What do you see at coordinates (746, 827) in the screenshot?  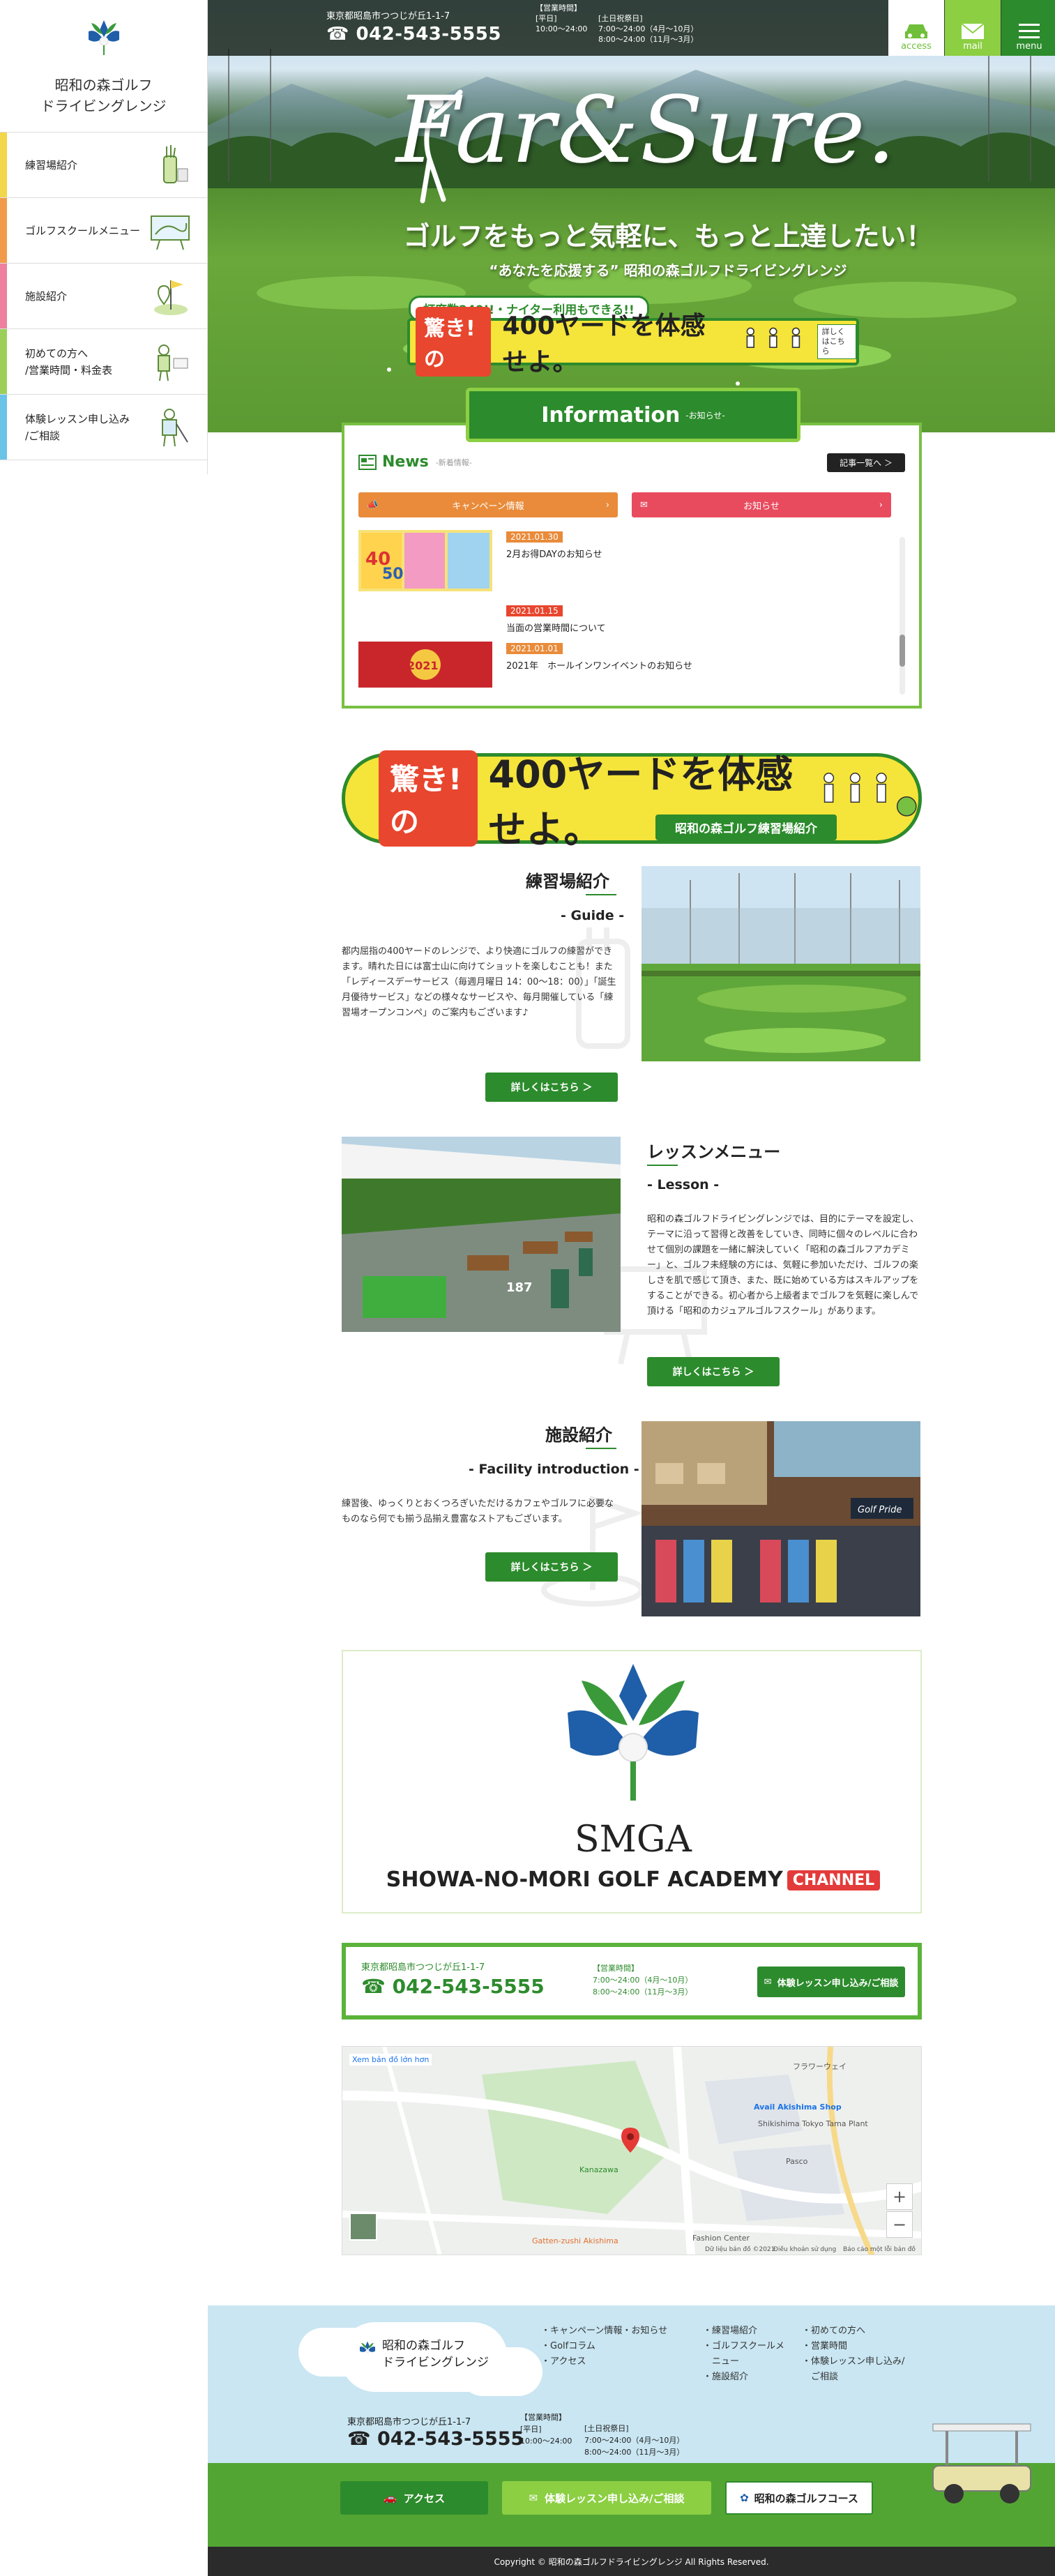 I see `range-intro-tag: 昭和の森ゴルフ練習場紹介` at bounding box center [746, 827].